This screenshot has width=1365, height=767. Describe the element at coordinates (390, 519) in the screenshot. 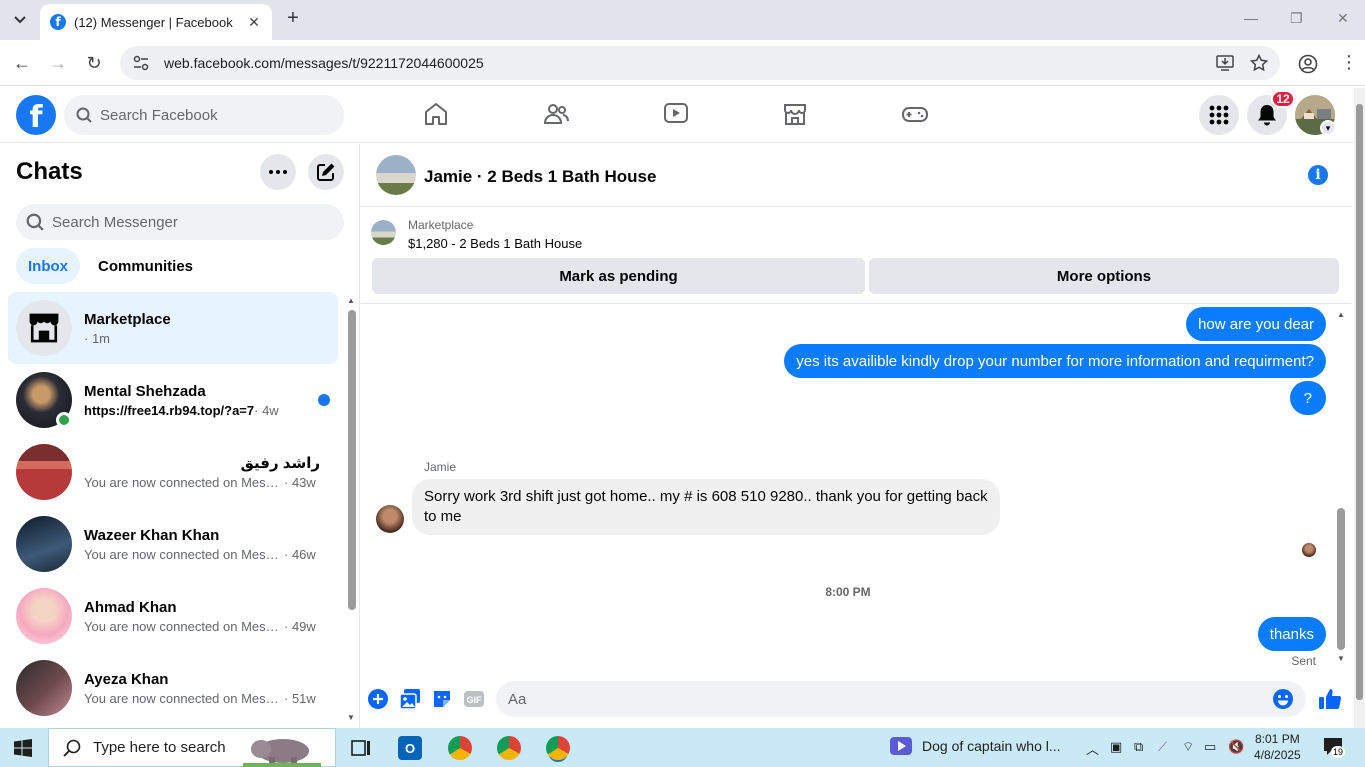

I see `sender-avatar` at that location.